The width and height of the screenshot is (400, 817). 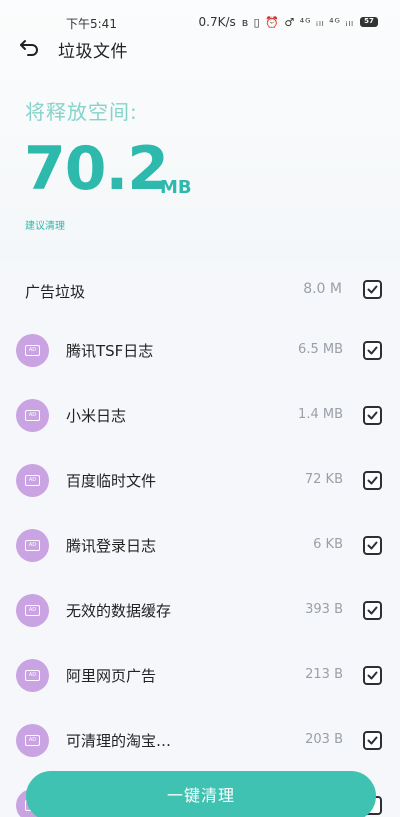 What do you see at coordinates (119, 611) in the screenshot?
I see `item-label: 无效的数据缓存` at bounding box center [119, 611].